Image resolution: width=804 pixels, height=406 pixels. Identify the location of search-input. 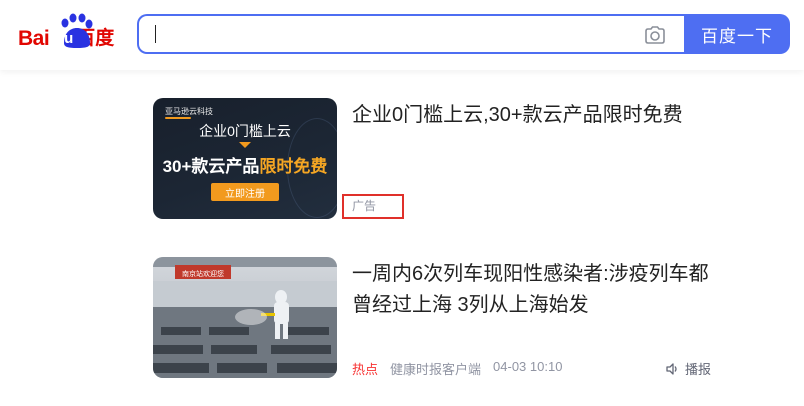
(410, 34).